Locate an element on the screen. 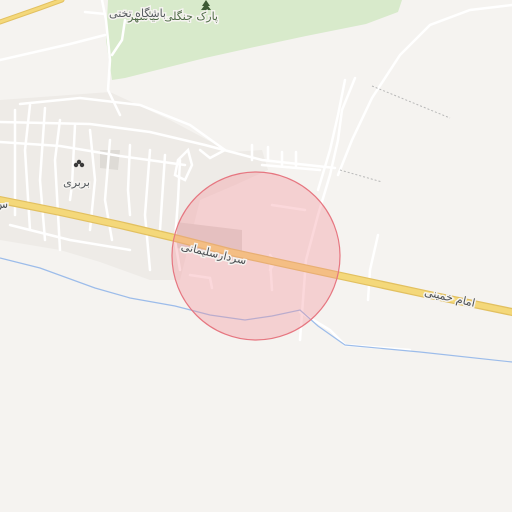 The height and width of the screenshot is (512, 512). club-label: باشگاه تختی is located at coordinates (137, 13).